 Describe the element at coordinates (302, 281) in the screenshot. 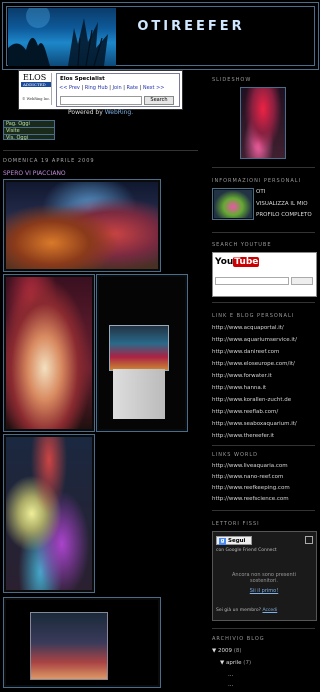

I see `youtube-search-button` at that location.